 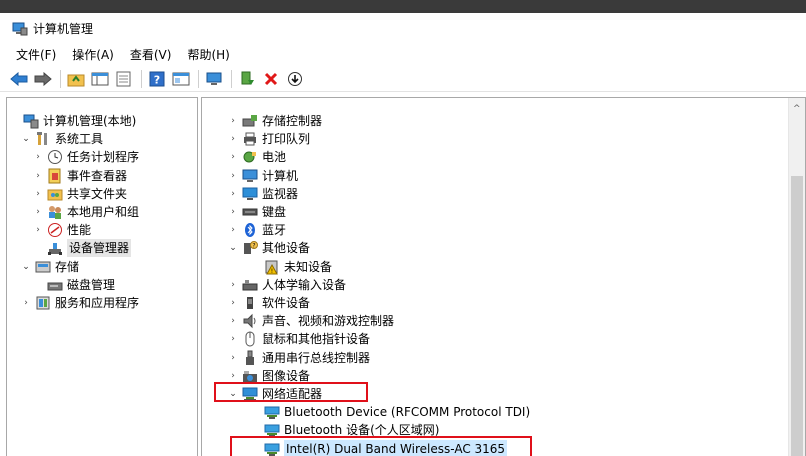 What do you see at coordinates (271, 79) in the screenshot?
I see `uninstall-icon` at bounding box center [271, 79].